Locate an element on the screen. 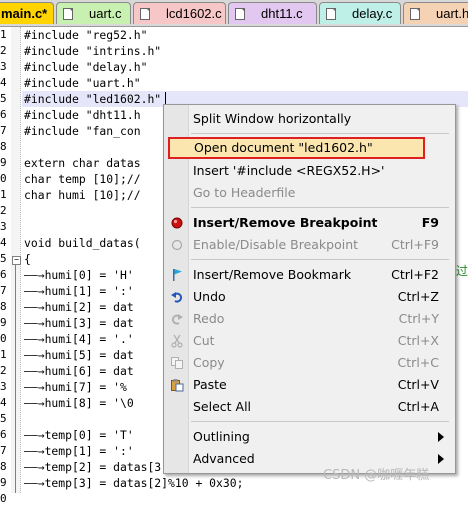  code-line: ——→humi[3] = dat is located at coordinates (79, 323).